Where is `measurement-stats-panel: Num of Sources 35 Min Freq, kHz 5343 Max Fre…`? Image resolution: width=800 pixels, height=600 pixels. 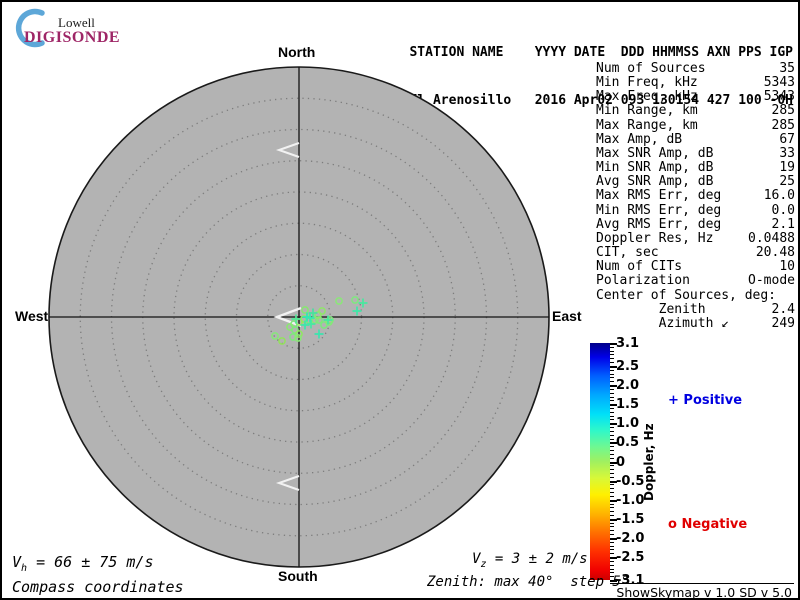
measurement-stats-panel: Num of Sources 35 Min Freq, kHz 5343 Max Fre… is located at coordinates (695, 196).